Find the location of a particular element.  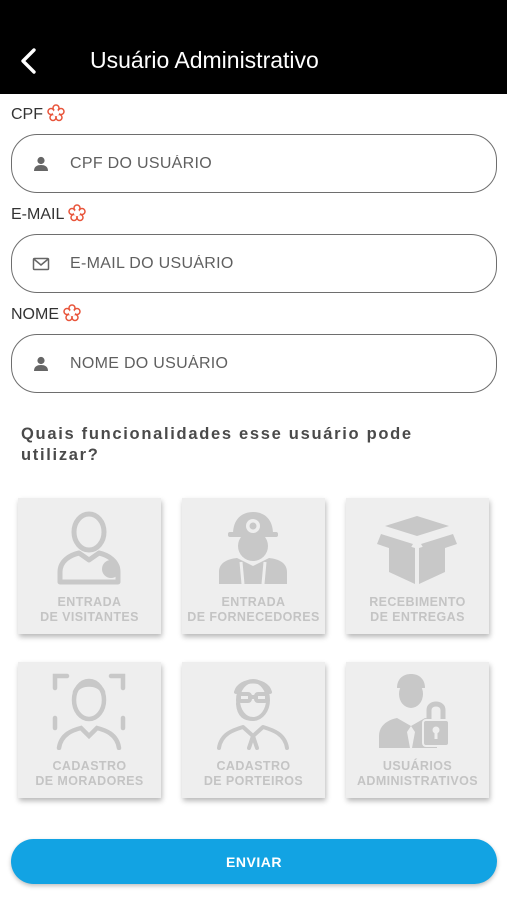

cpf-label: CPF is located at coordinates (38, 114).